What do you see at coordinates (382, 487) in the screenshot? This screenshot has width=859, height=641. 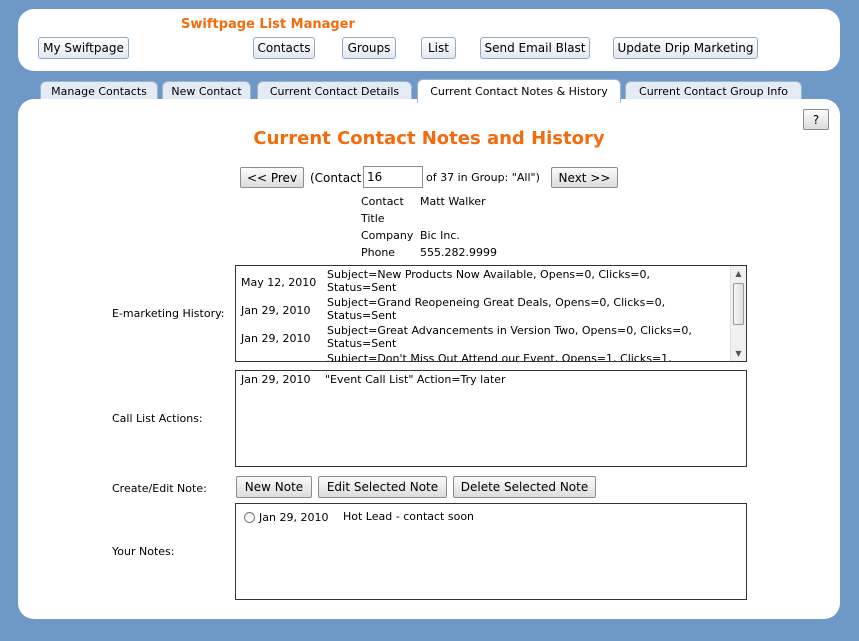 I see `edit-selected-note-button: Edit Selected Note` at bounding box center [382, 487].